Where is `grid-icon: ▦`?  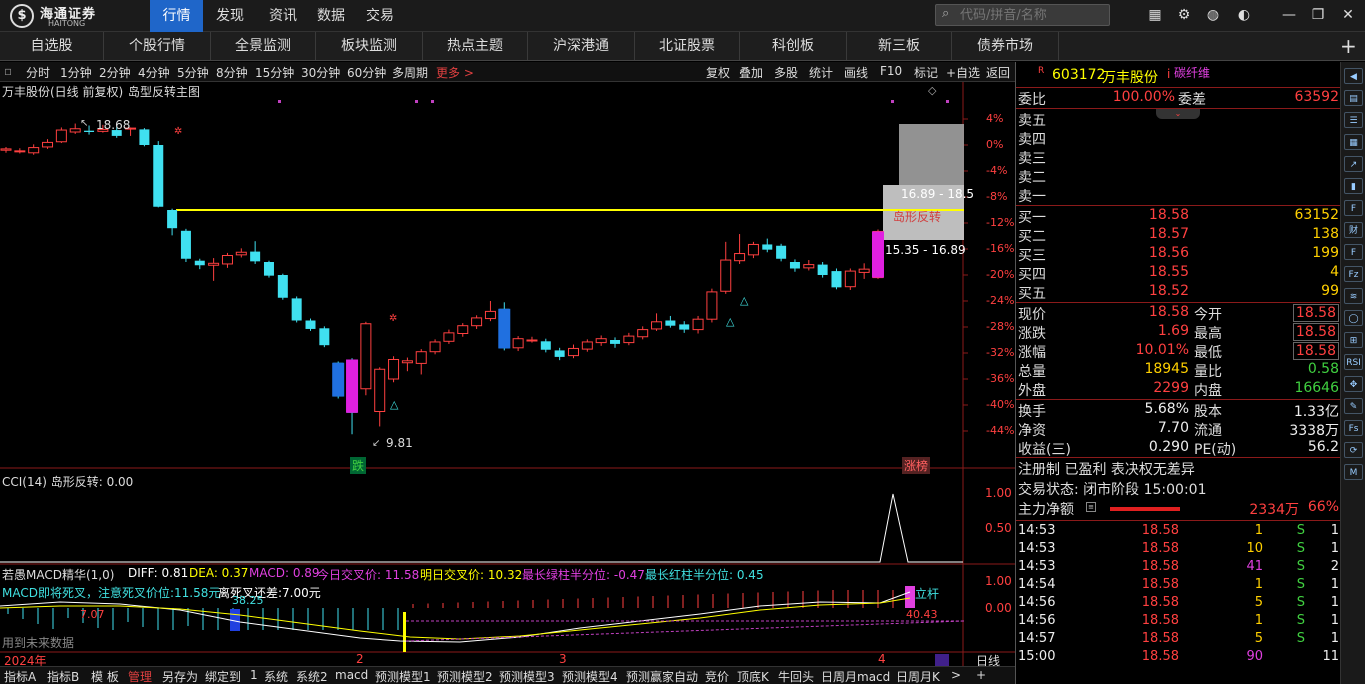 grid-icon: ▦ is located at coordinates (1155, 15).